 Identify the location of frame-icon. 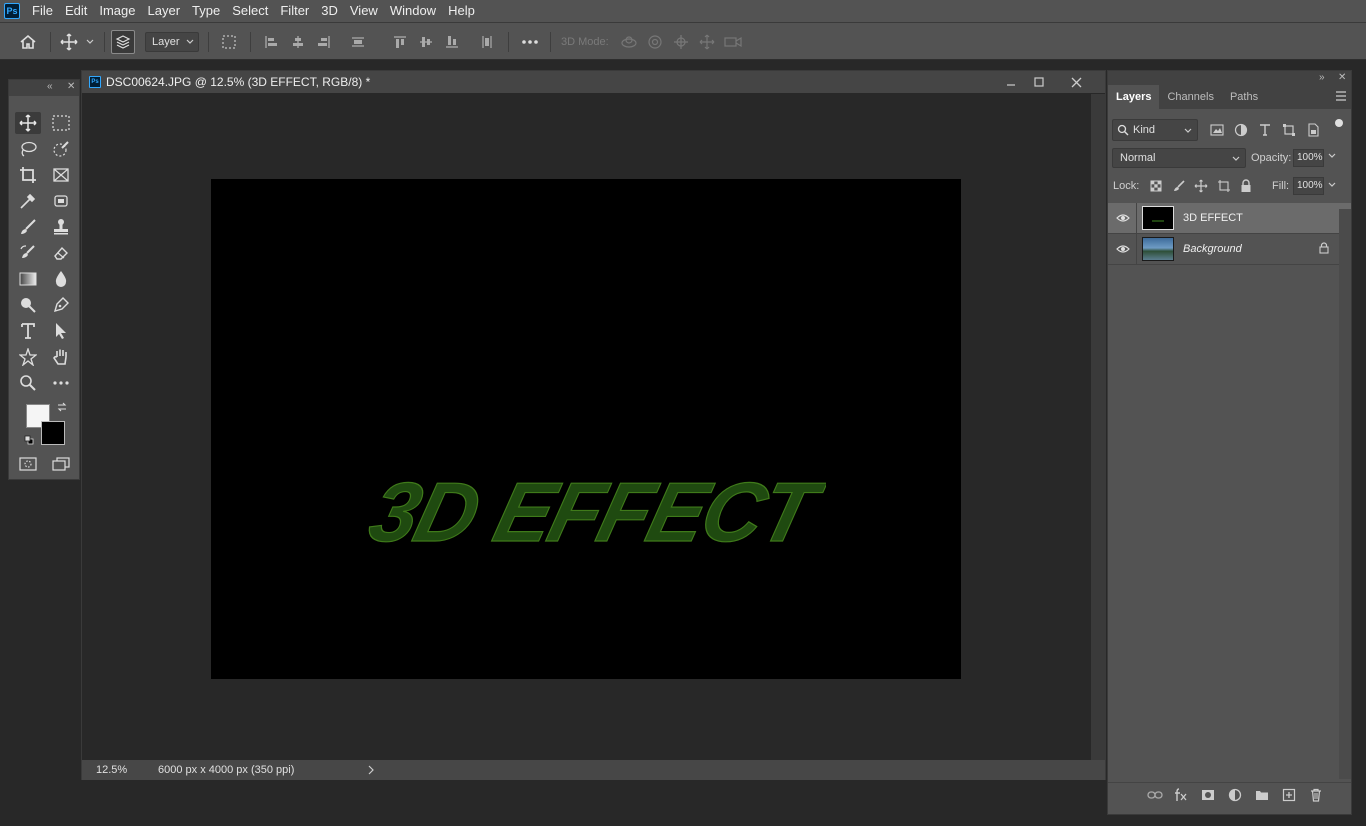
(61, 175).